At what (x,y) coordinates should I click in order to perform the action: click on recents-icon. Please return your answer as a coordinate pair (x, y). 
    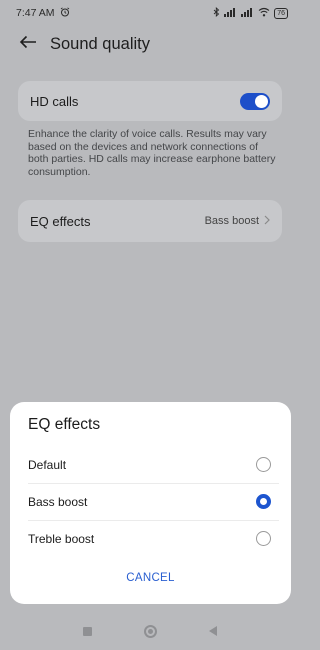
    Looking at the image, I should click on (87, 631).